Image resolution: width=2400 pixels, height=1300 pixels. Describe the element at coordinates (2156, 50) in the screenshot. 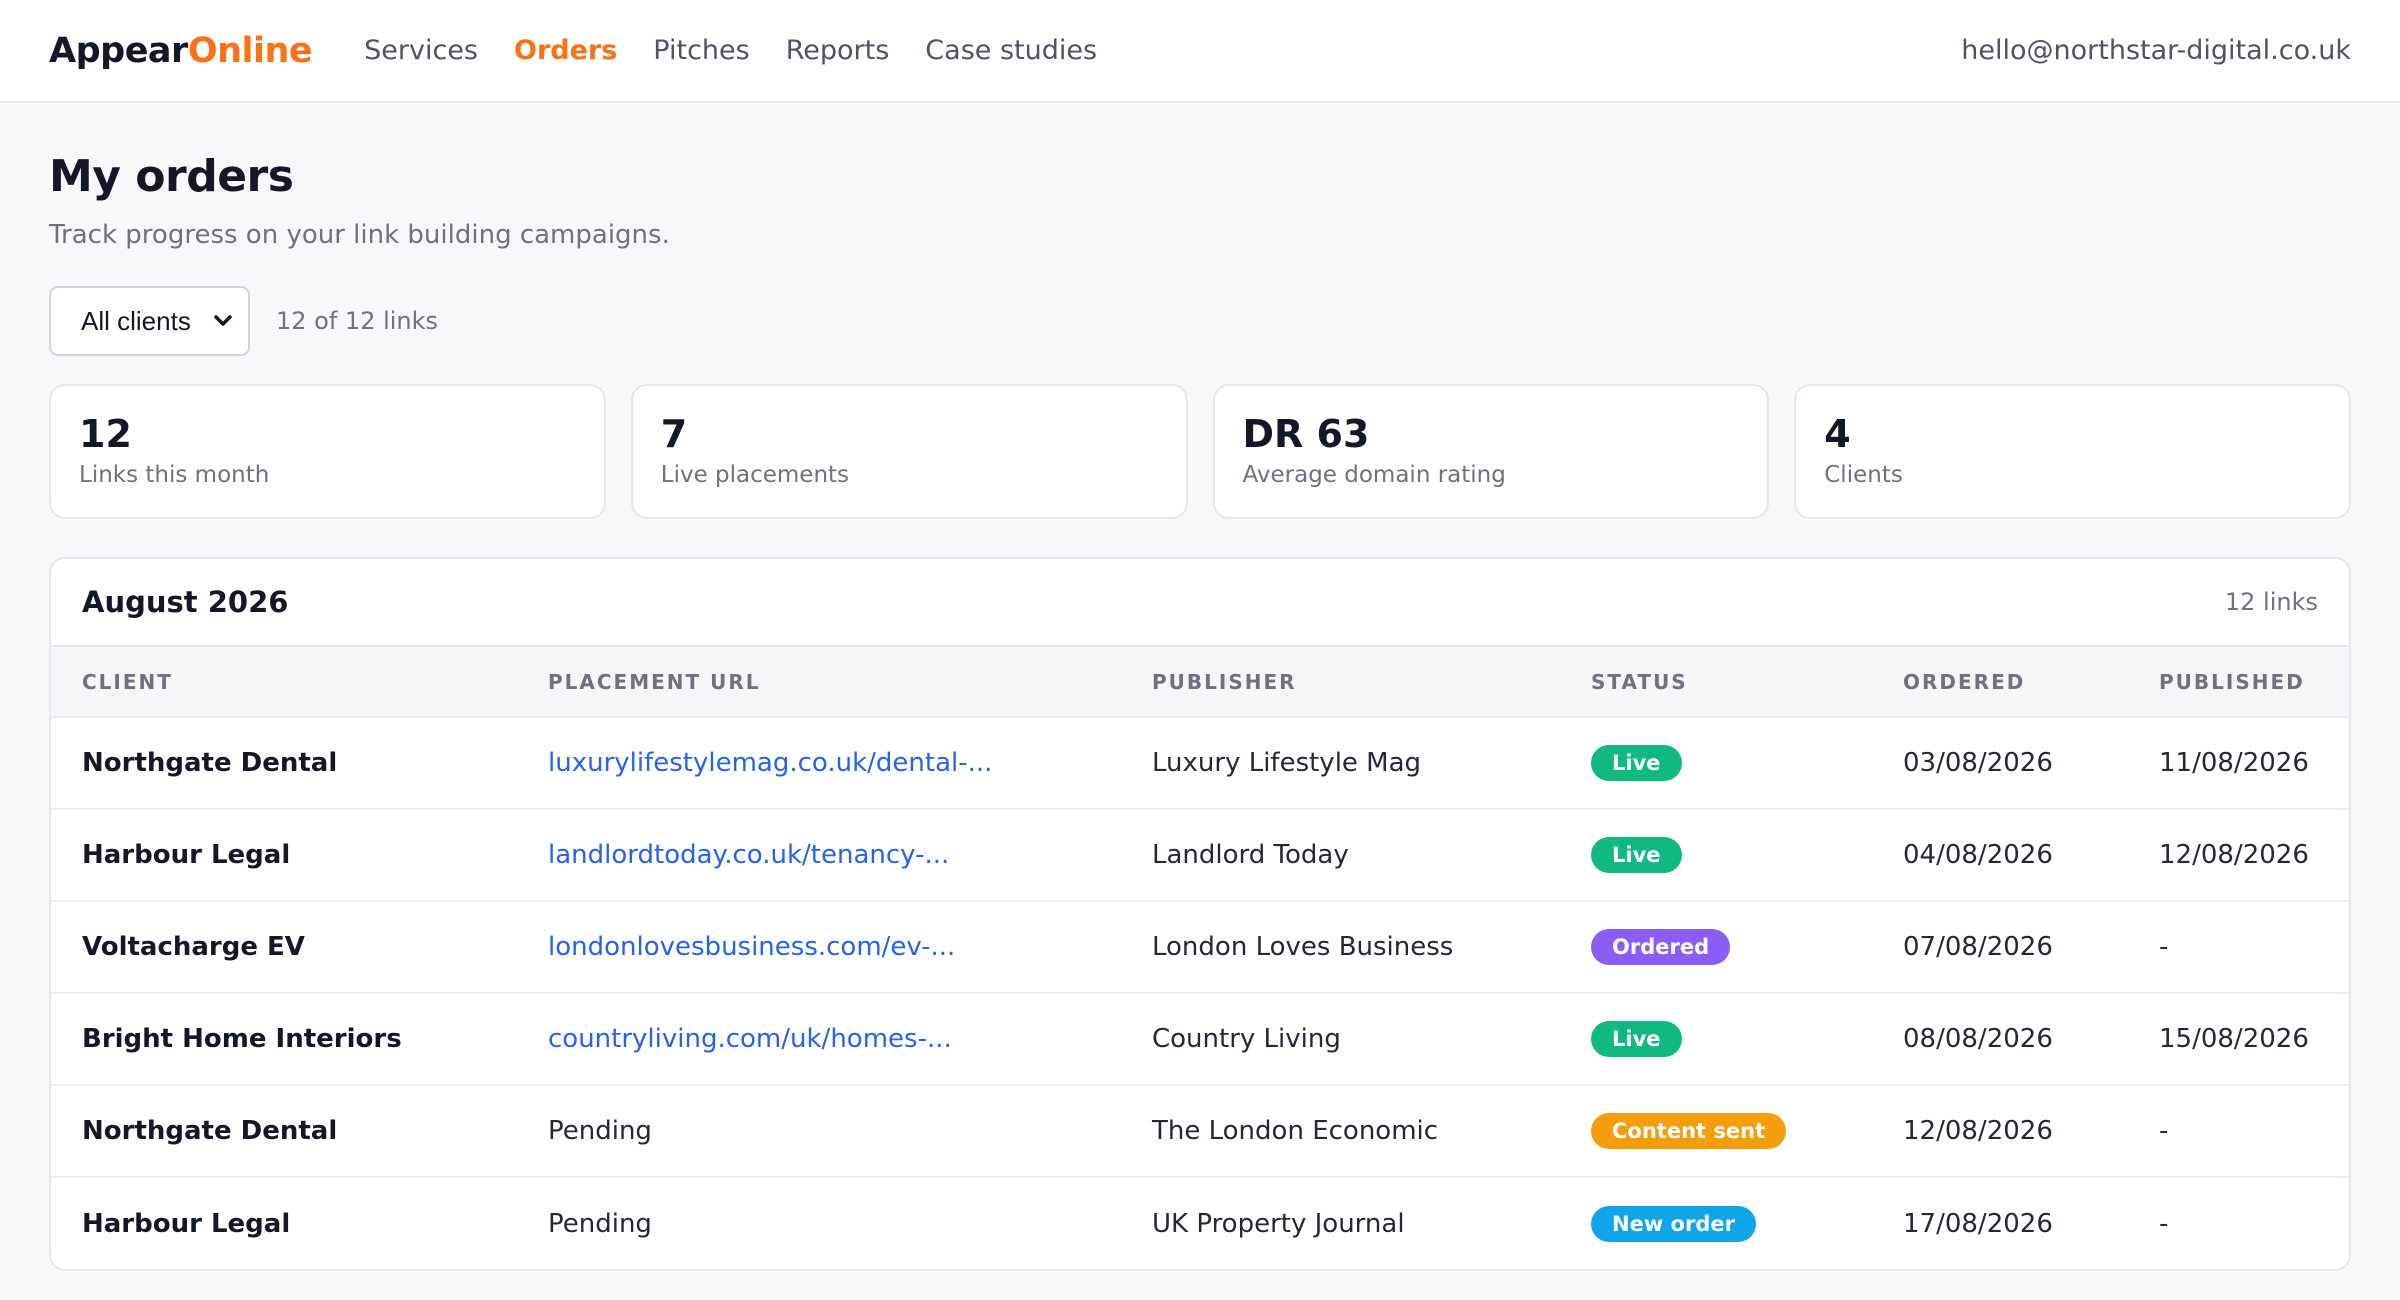

I see `user-email: hello@northstar-digital.co.uk` at that location.